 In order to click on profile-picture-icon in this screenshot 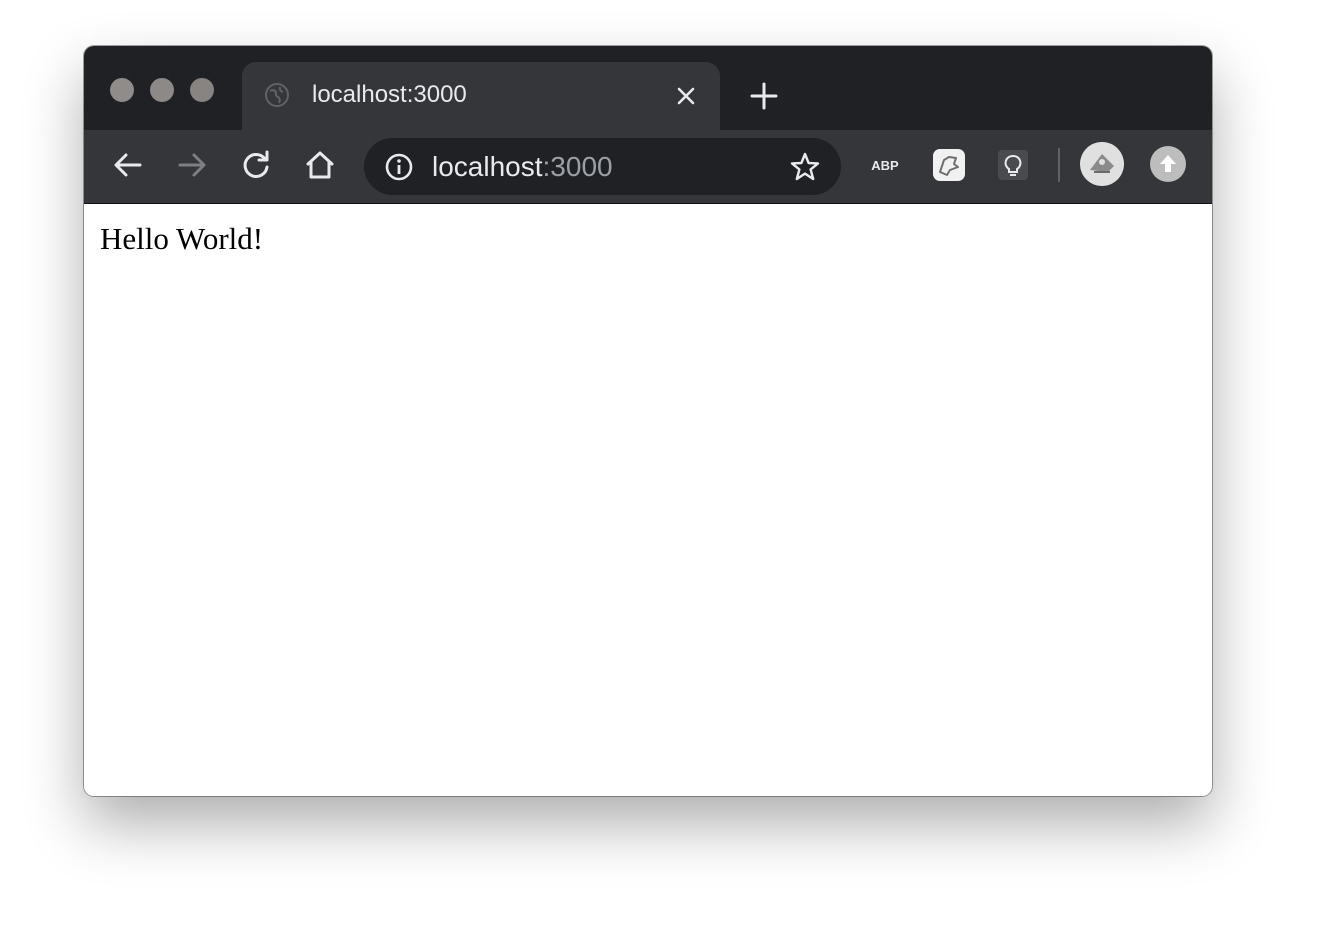, I will do `click(1102, 164)`.